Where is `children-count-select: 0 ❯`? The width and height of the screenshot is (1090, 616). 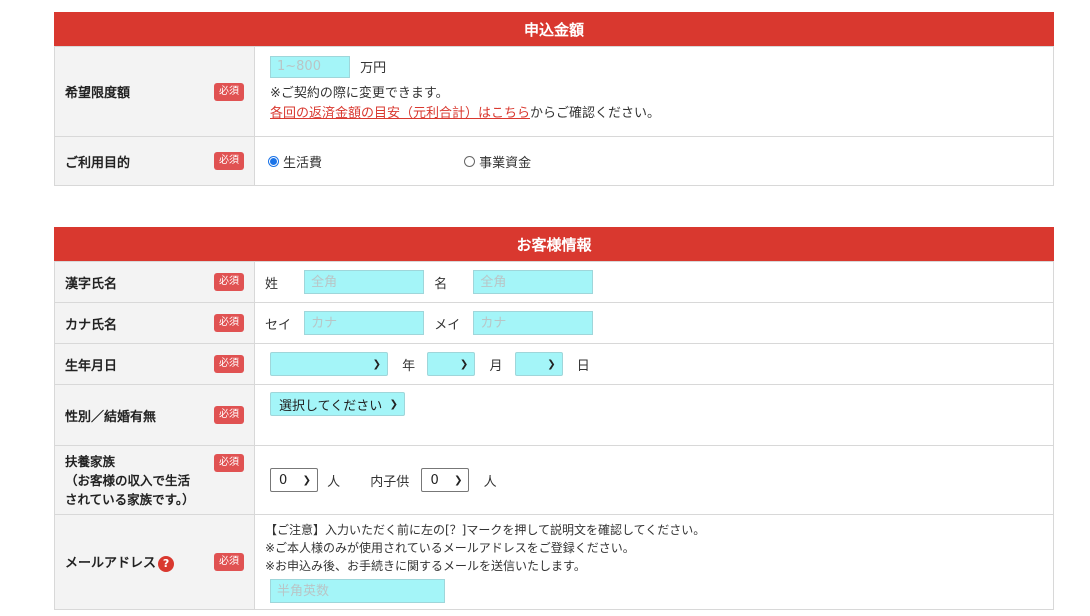 children-count-select: 0 ❯ is located at coordinates (445, 480).